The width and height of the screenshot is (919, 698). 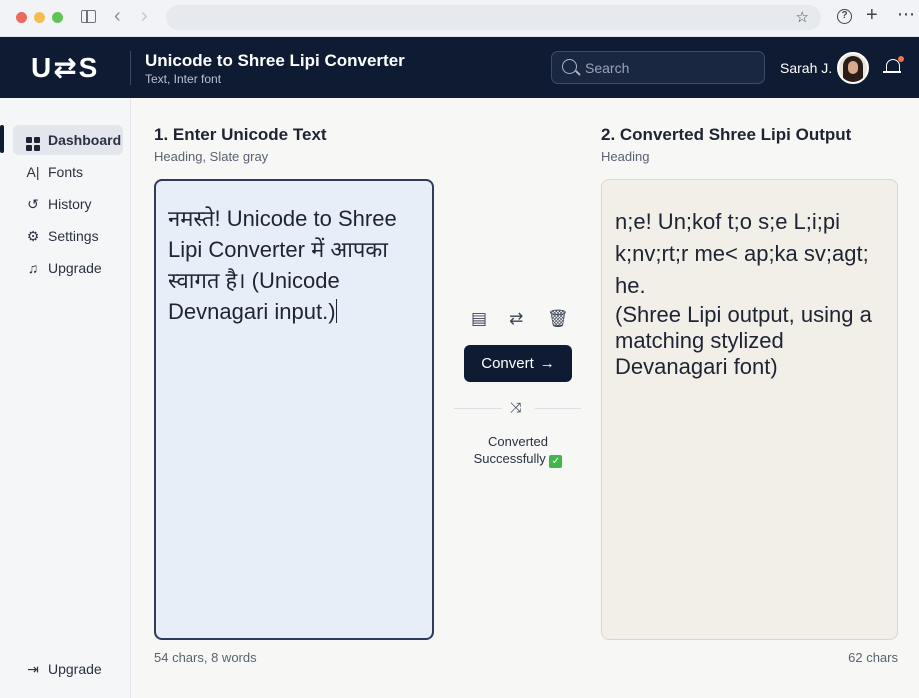 What do you see at coordinates (240, 134) in the screenshot?
I see `input-heading: 1. Enter Unicode Text` at bounding box center [240, 134].